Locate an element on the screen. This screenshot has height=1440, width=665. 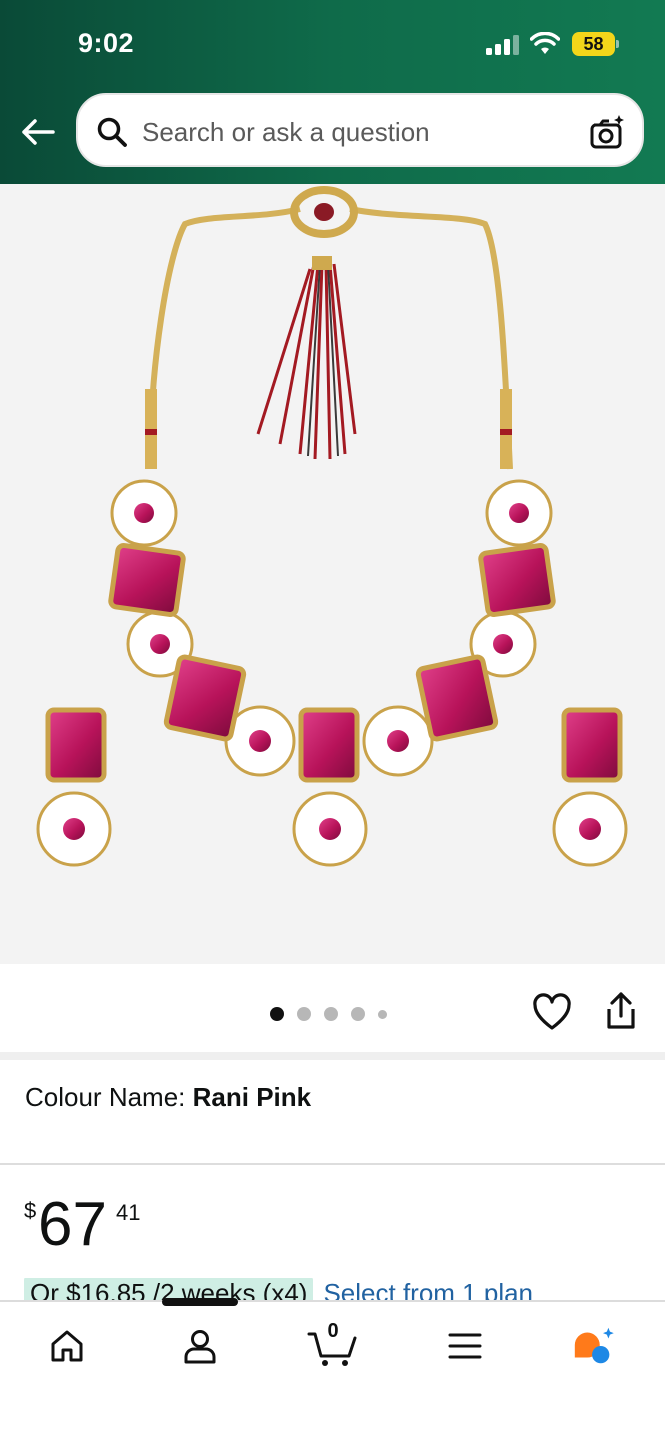
back-arrow-icon is located at coordinates (38, 132).